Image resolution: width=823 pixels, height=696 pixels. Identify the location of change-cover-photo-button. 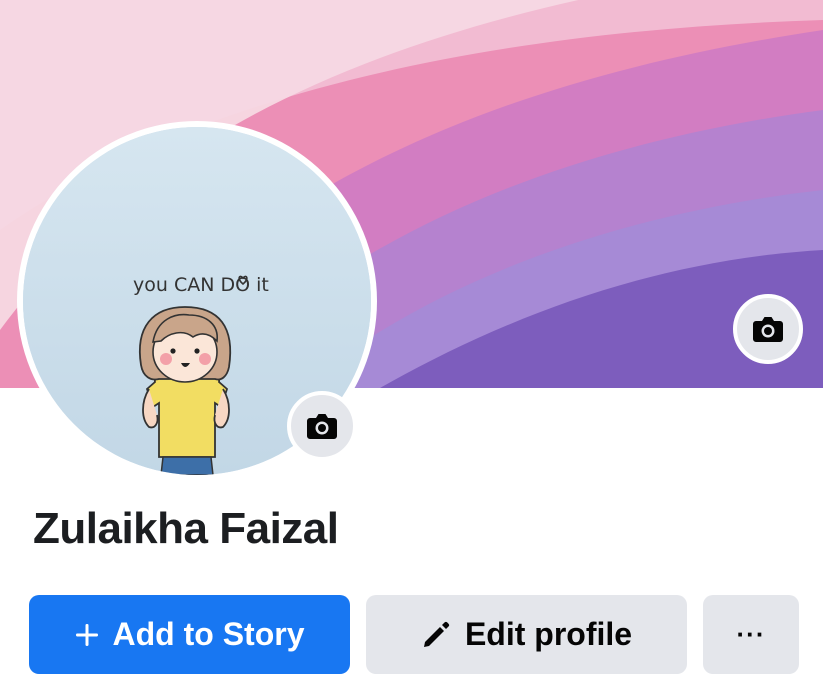
(768, 329).